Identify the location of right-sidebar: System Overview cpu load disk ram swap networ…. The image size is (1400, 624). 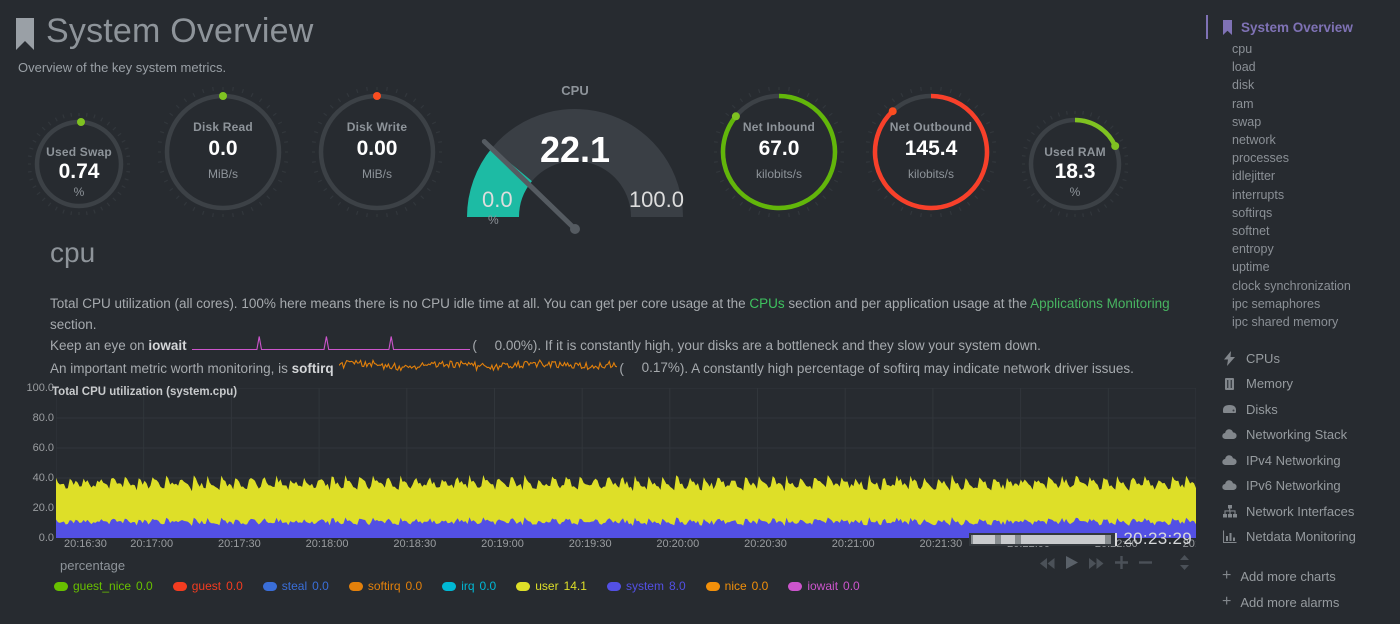
(1298, 312).